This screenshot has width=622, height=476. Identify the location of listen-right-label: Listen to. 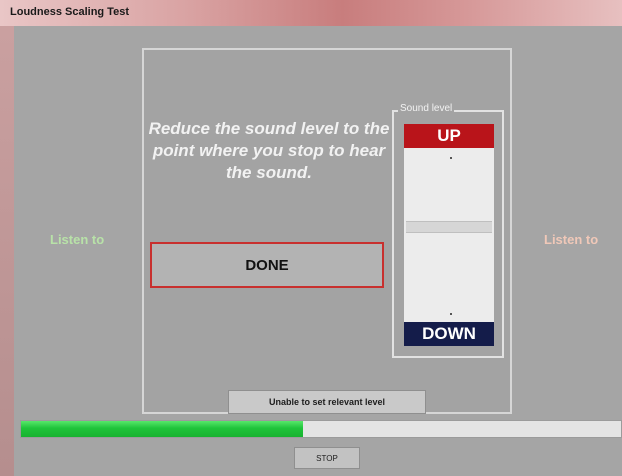
(571, 239).